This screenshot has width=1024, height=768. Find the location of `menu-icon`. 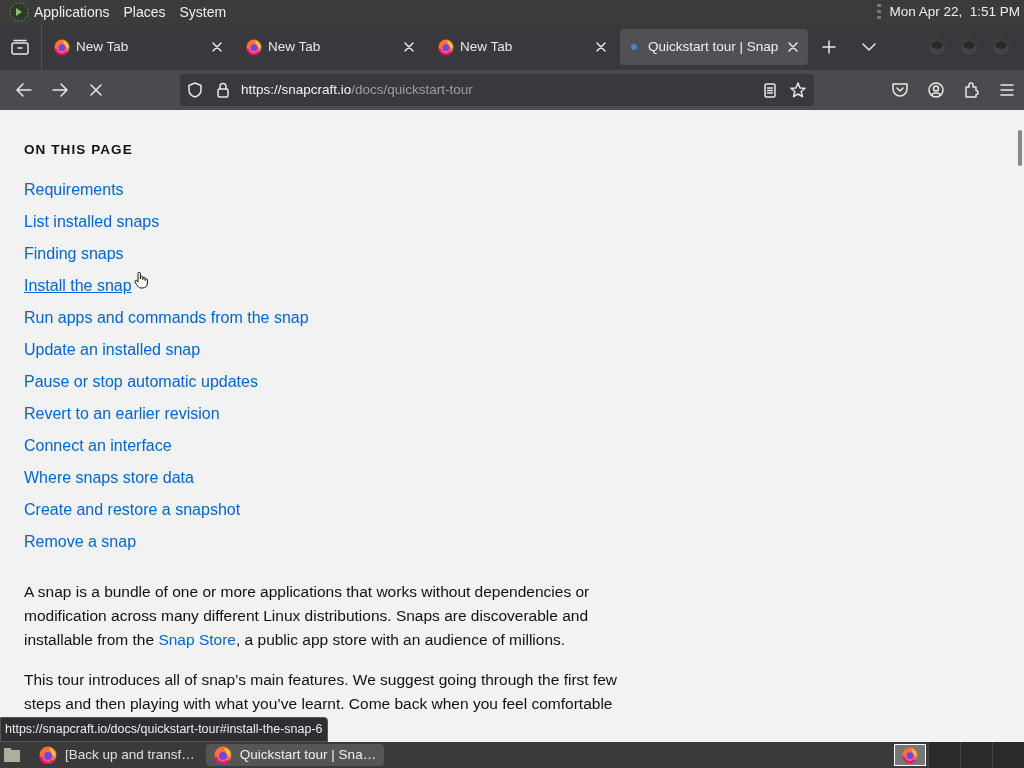

menu-icon is located at coordinates (1007, 90).